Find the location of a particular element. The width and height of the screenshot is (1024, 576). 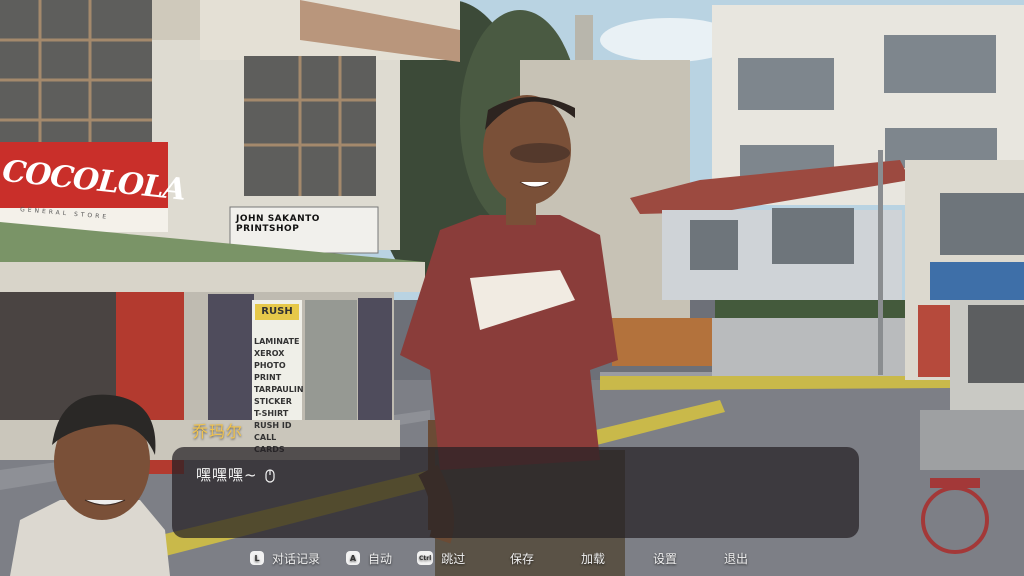

shop-rush-sign: RUSH is located at coordinates (277, 312).